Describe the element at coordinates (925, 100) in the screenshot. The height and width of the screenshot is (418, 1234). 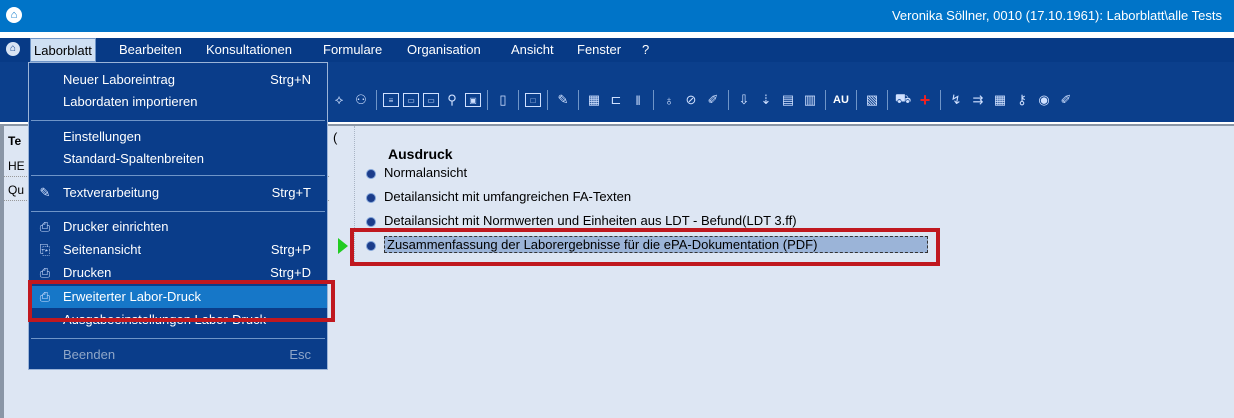
I see `red-cross-icon: +` at that location.